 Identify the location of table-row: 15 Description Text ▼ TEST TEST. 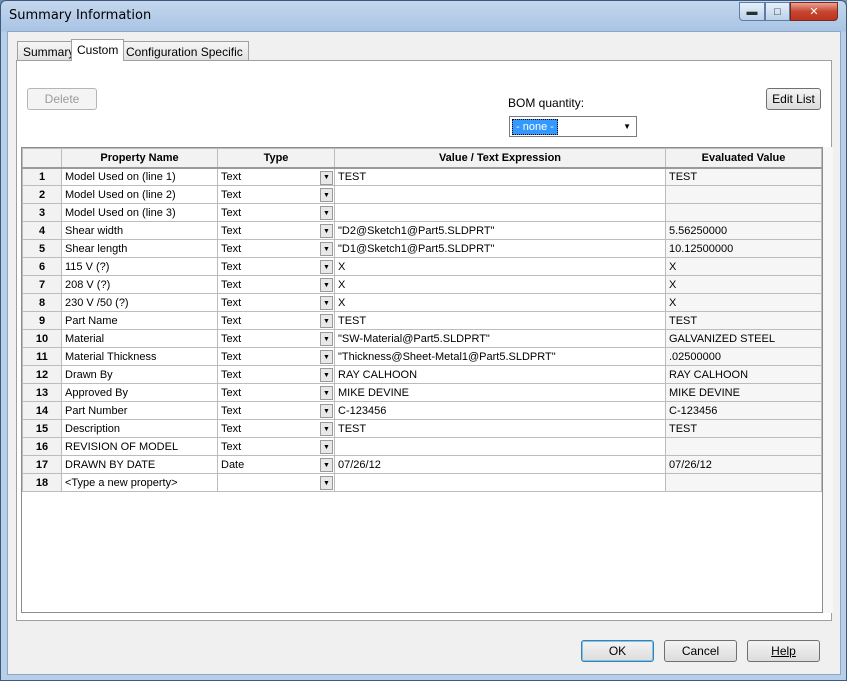
(422, 428).